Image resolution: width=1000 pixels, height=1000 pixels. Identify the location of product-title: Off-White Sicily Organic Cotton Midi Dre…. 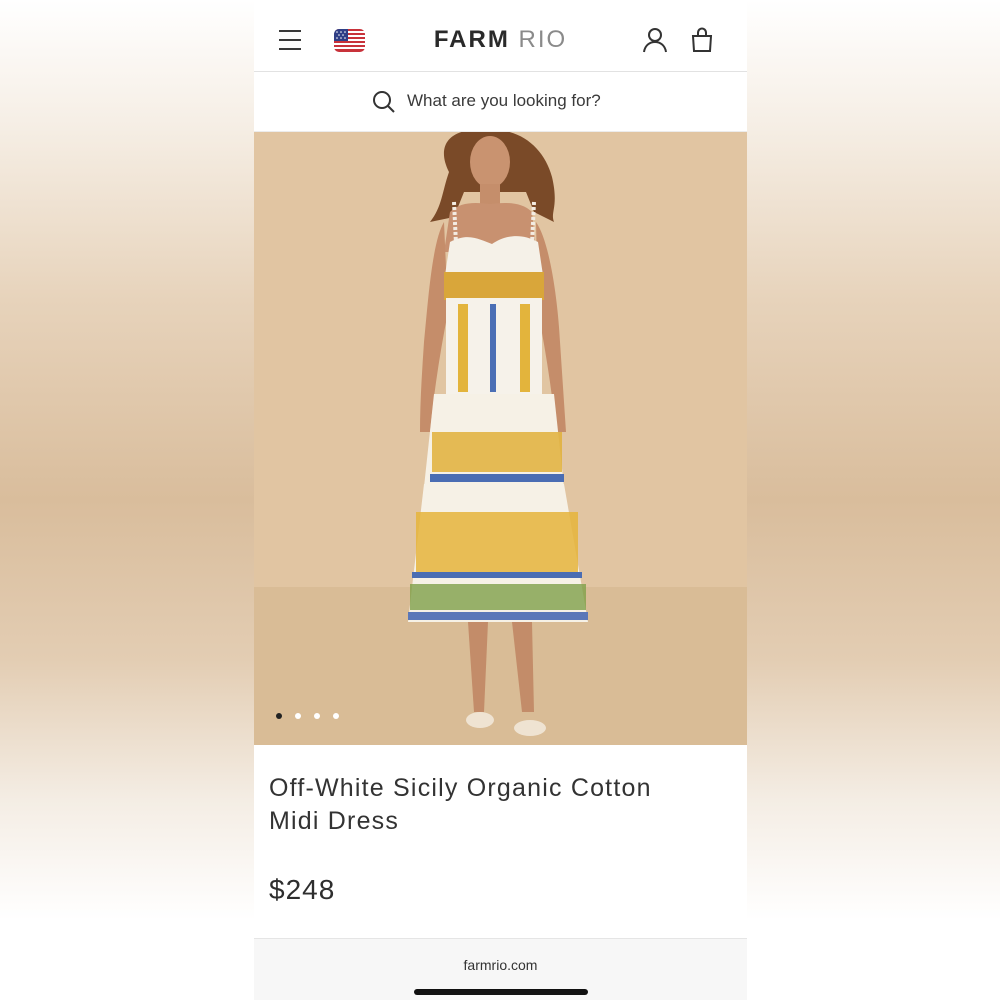
(499, 805).